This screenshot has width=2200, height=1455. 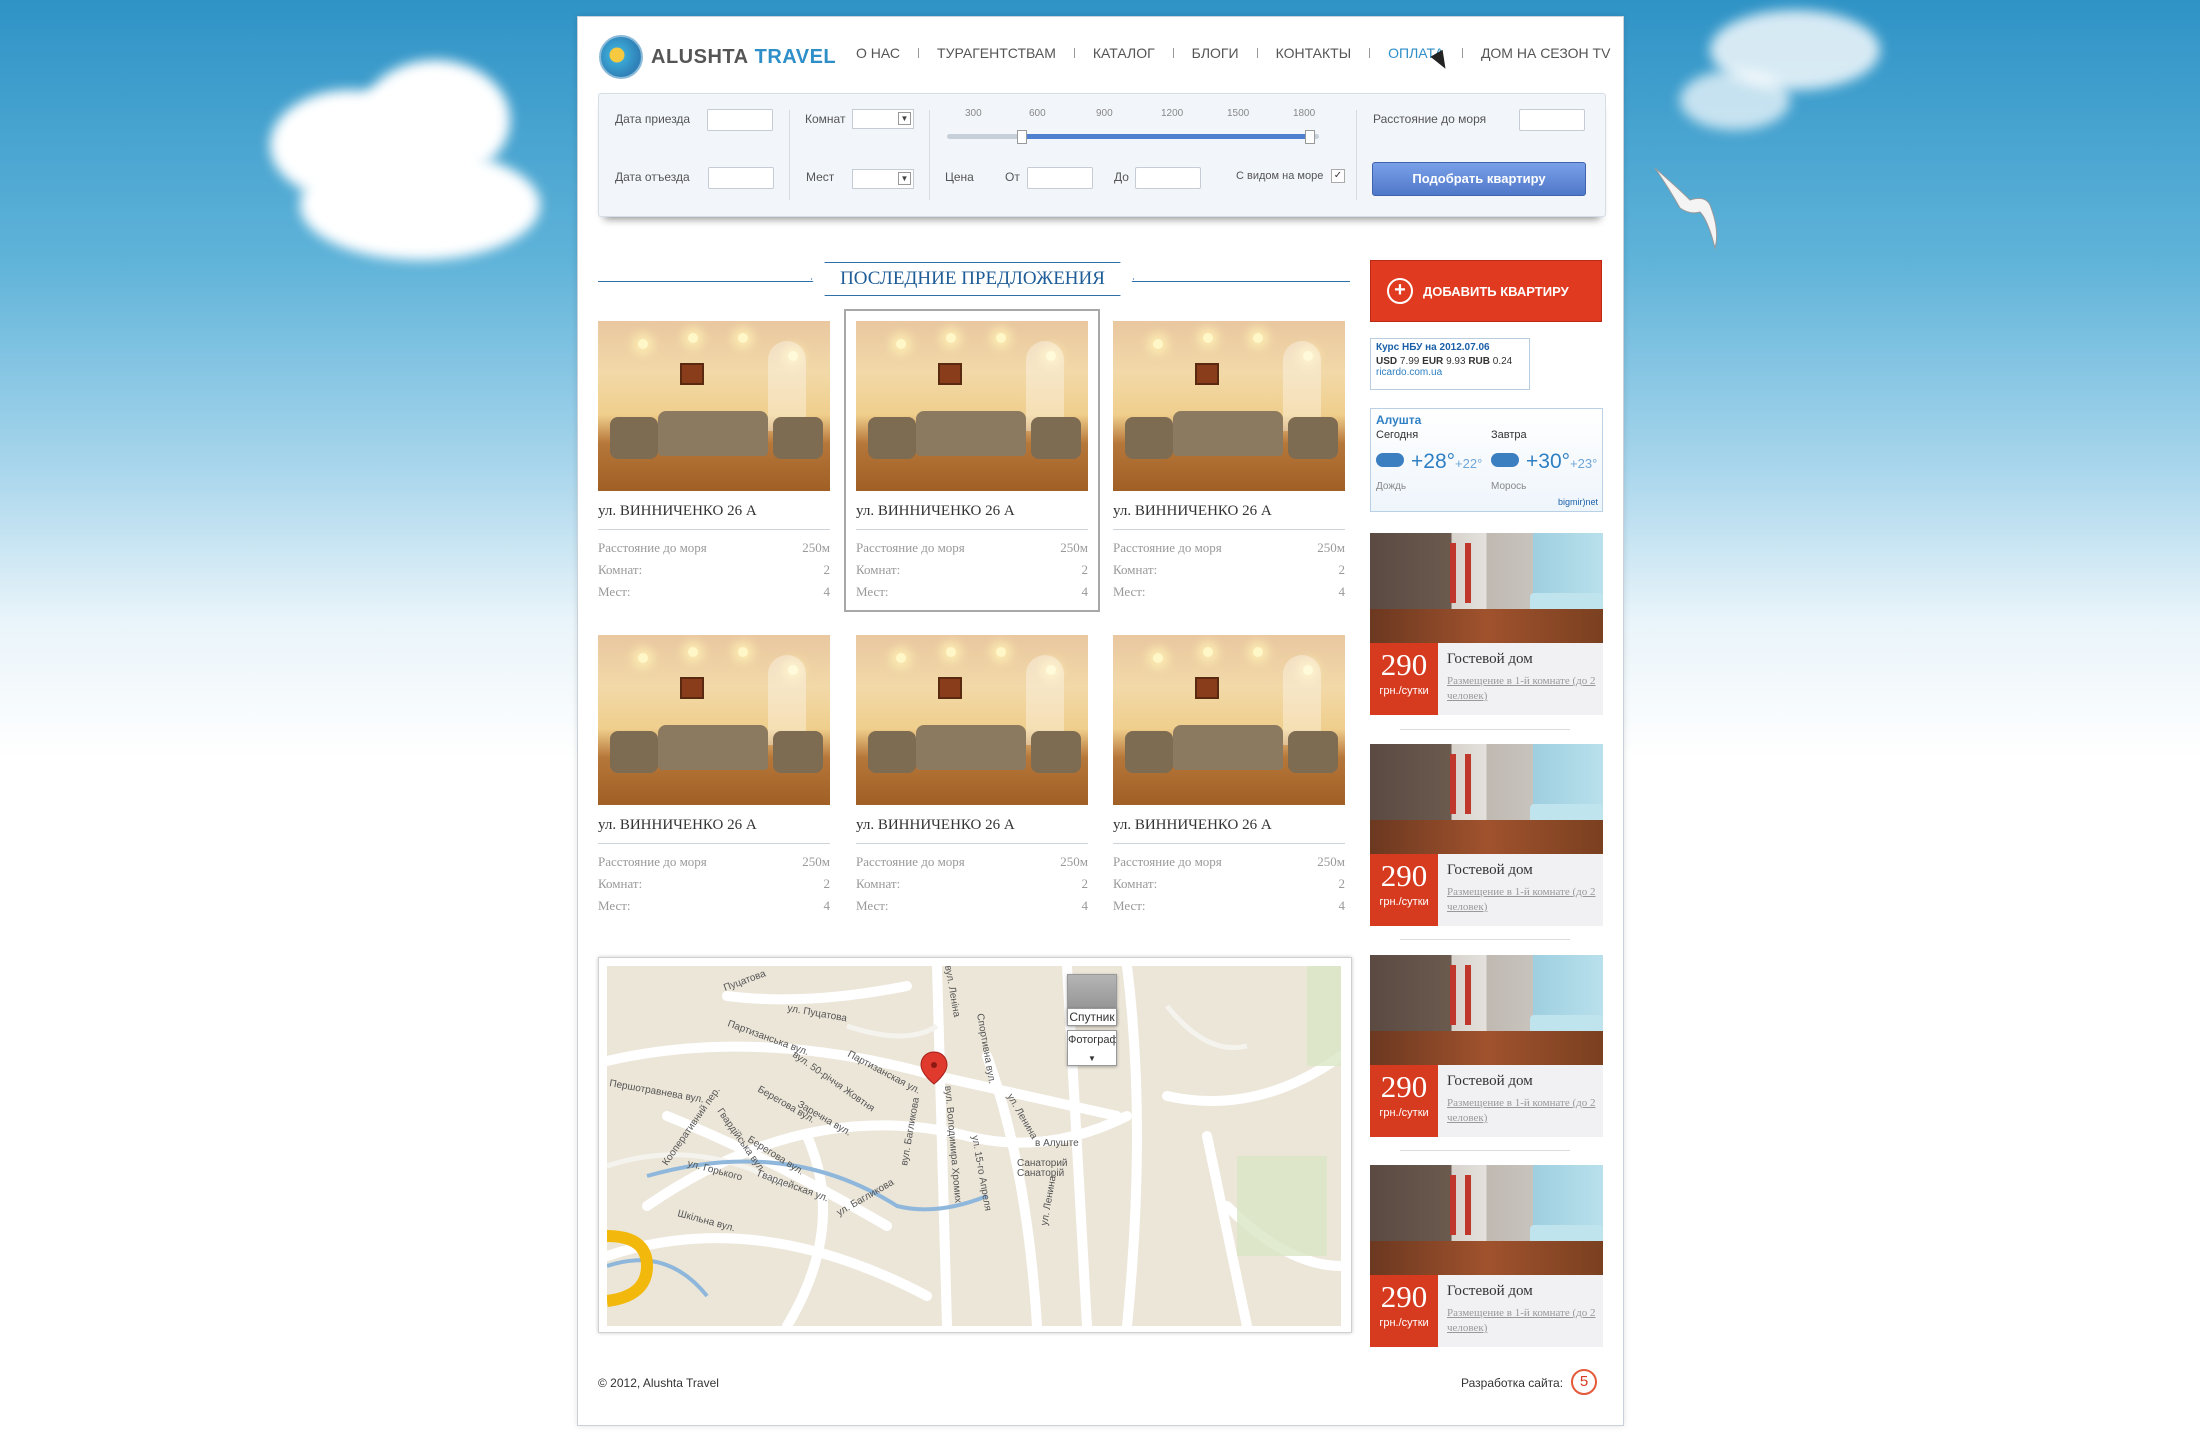 What do you see at coordinates (1479, 179) in the screenshot?
I see `find-apartment-button: Подобрать квартиру` at bounding box center [1479, 179].